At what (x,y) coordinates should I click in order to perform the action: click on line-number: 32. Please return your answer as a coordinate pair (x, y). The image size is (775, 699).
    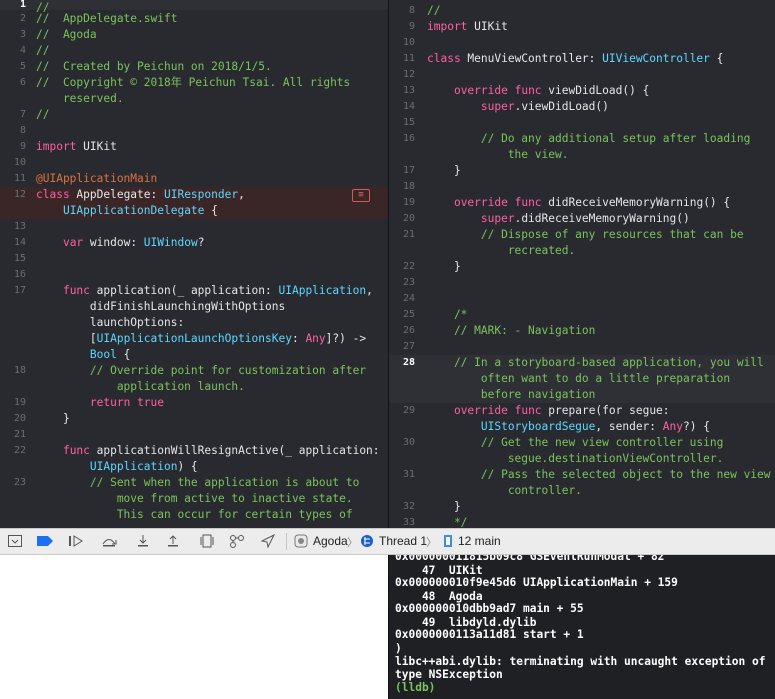
    Looking at the image, I should click on (402, 507).